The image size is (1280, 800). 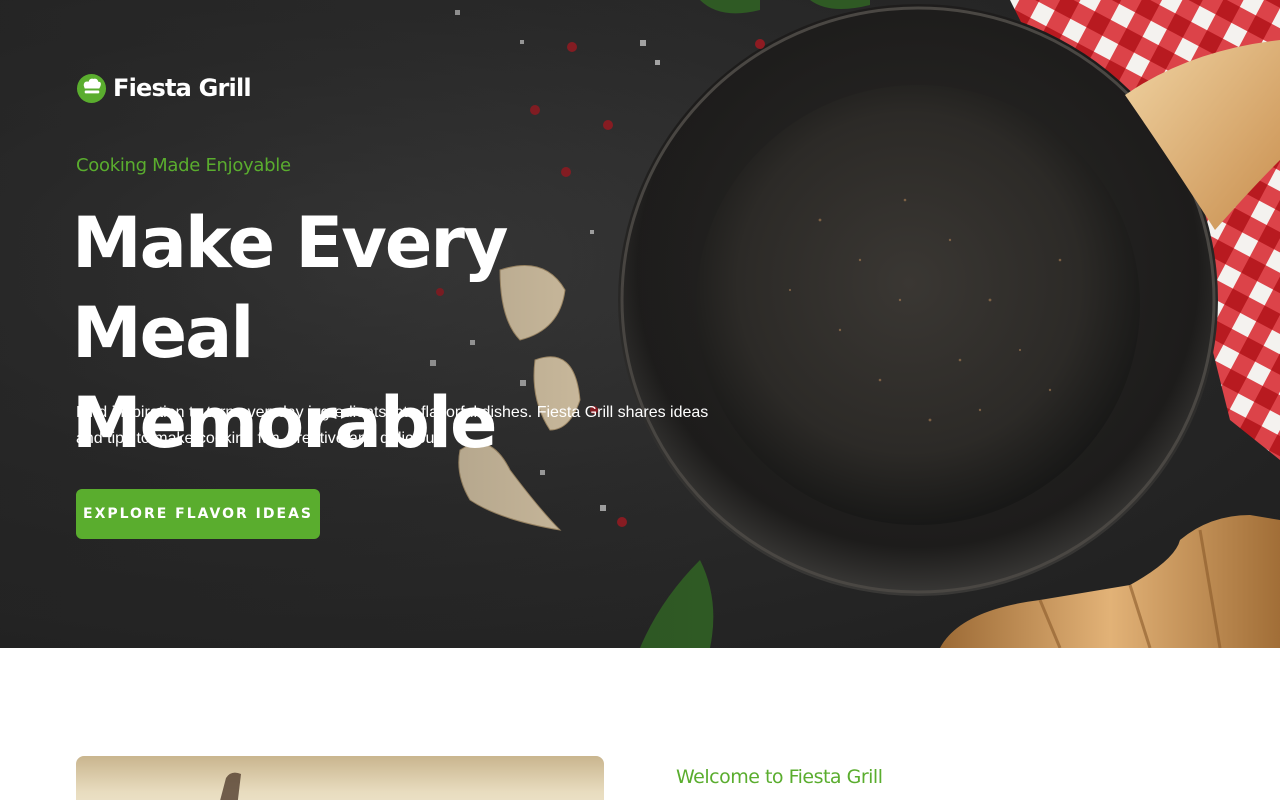 I want to click on chef-hat-icon, so click(x=91, y=88).